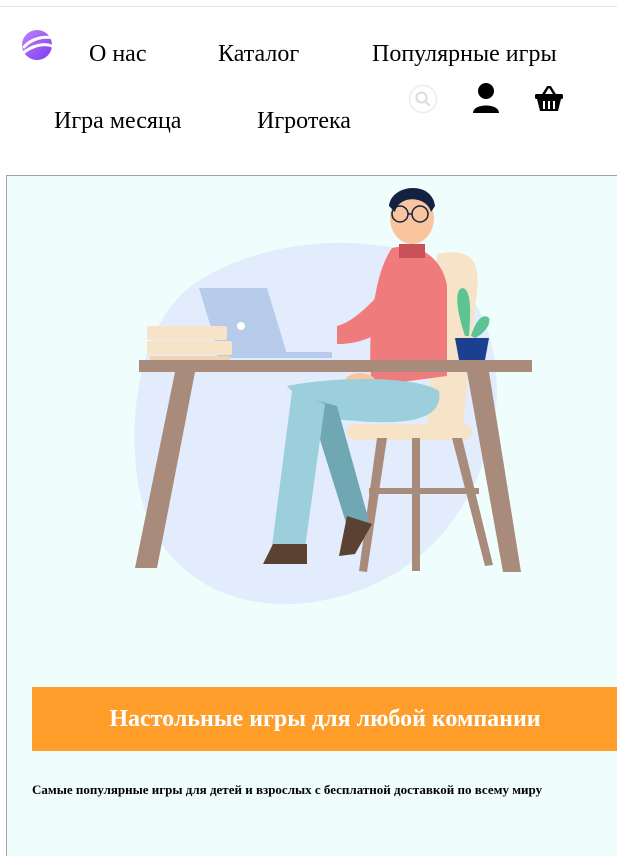 The height and width of the screenshot is (856, 617). I want to click on hero-banner: Настольные игры для любой компании, so click(324, 719).